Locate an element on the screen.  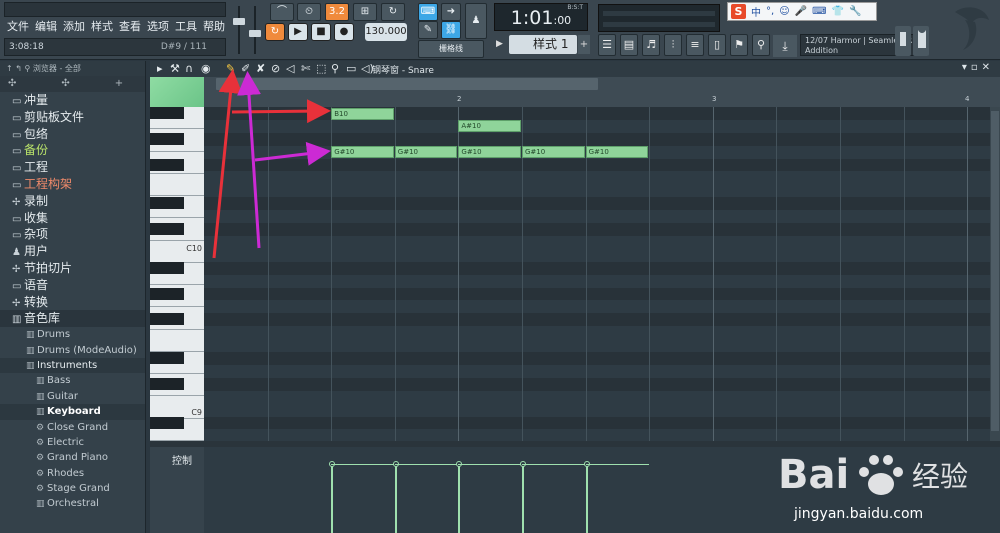
library-item: ▥ Drums (ModeAudio) is located at coordinates (72, 350).